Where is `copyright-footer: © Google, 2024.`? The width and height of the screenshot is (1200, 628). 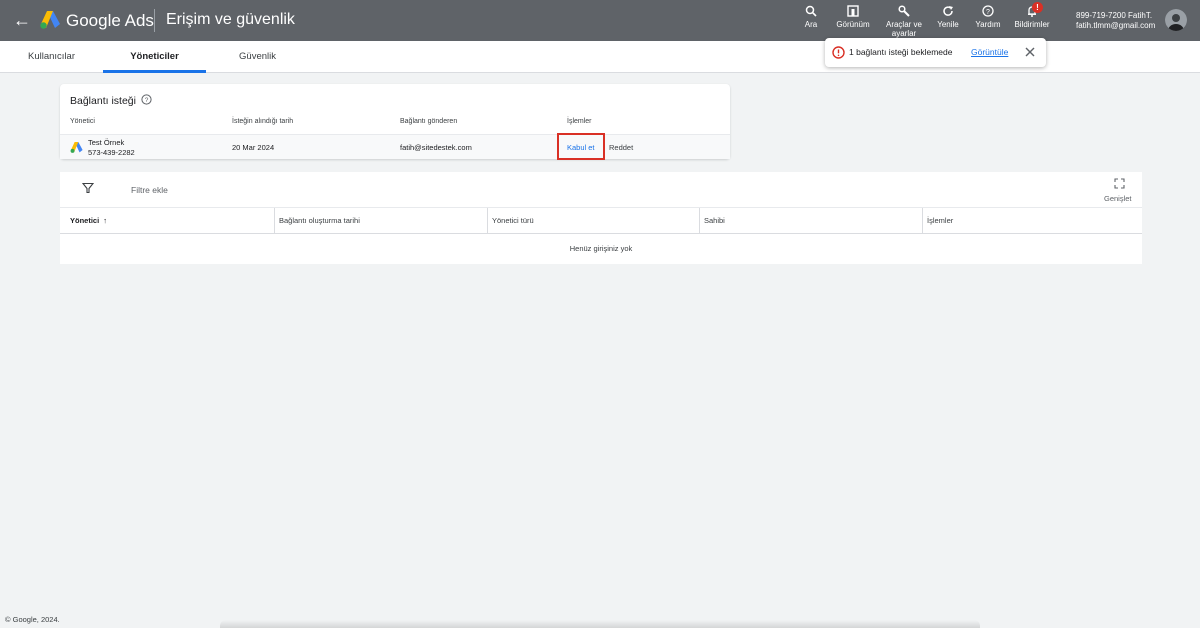
copyright-footer: © Google, 2024. is located at coordinates (32, 619).